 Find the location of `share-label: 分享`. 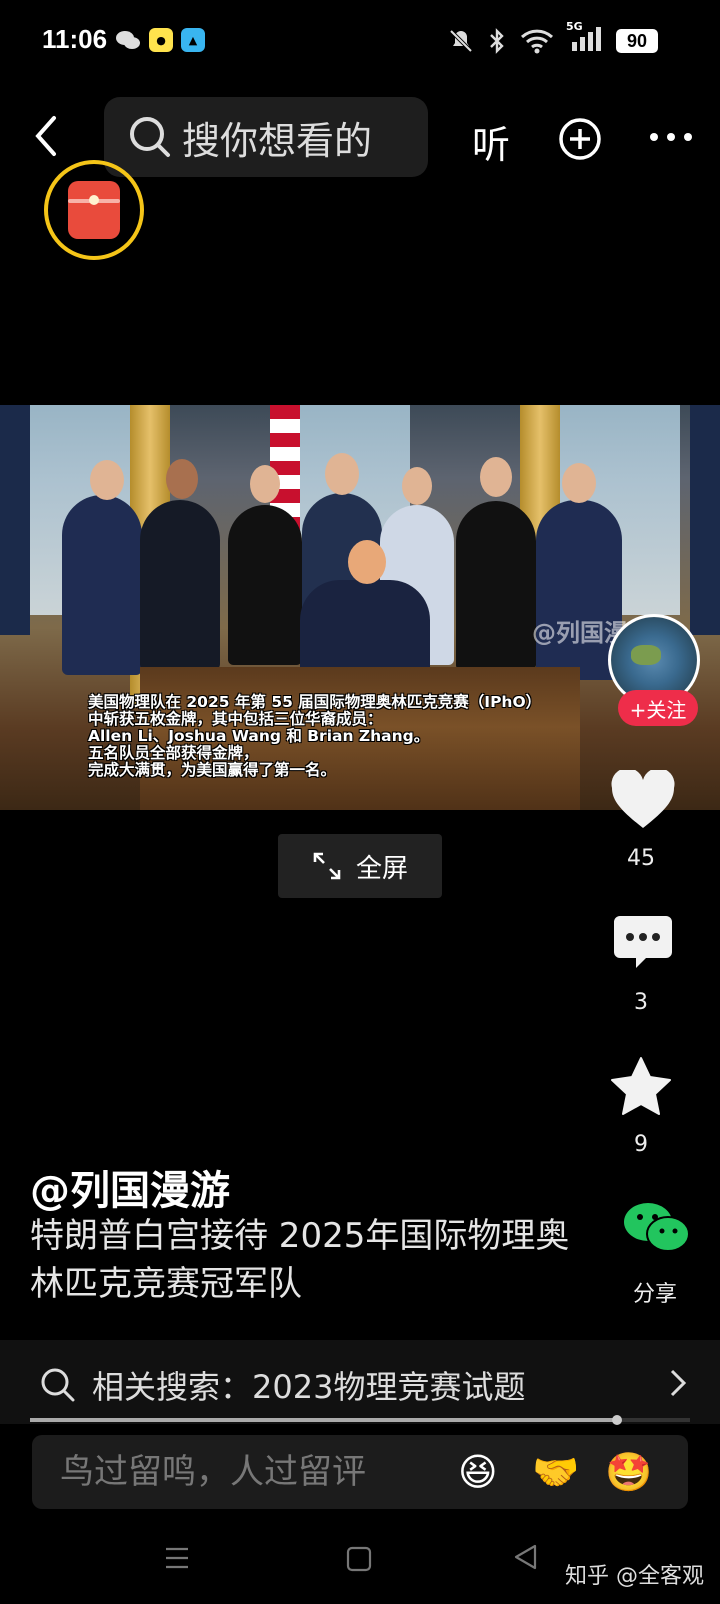

share-label: 分享 is located at coordinates (654, 1294).